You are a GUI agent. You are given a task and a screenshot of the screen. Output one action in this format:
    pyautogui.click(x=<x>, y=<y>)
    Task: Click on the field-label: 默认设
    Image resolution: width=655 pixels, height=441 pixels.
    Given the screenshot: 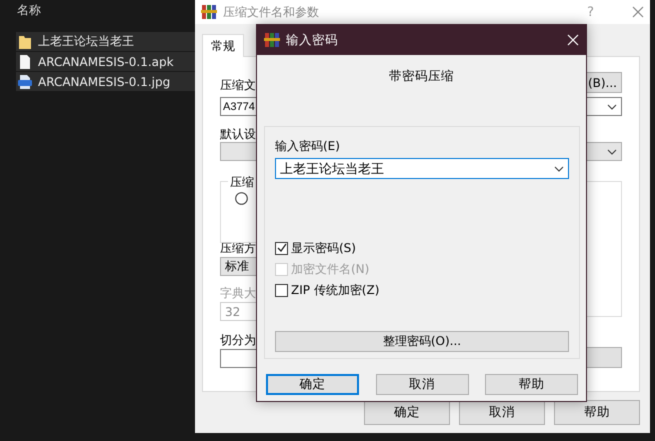 What is the action you would take?
    pyautogui.click(x=238, y=134)
    